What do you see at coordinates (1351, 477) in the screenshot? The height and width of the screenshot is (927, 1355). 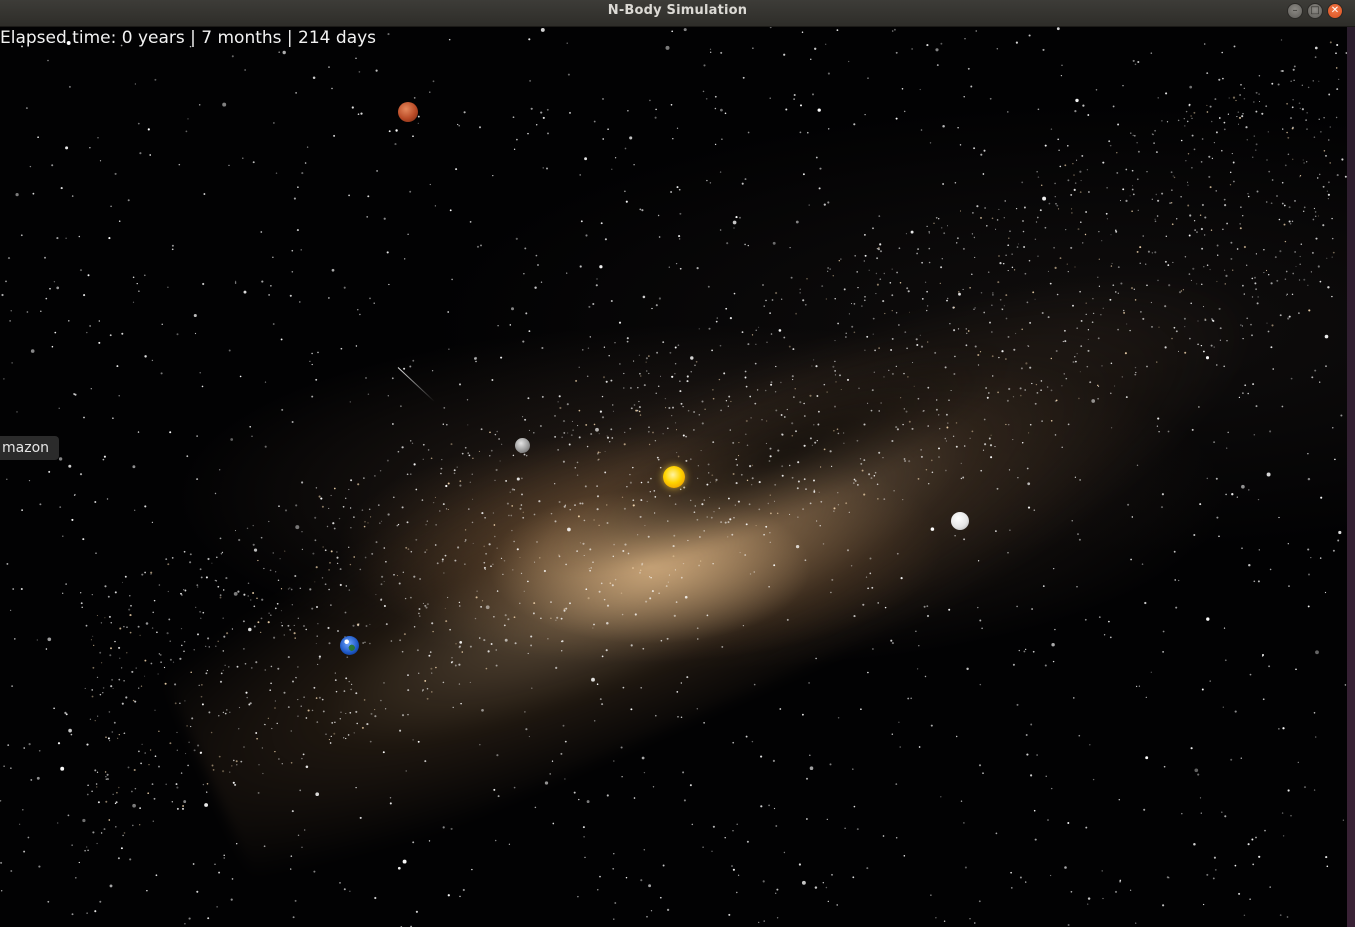 I see `desktop-edge` at bounding box center [1351, 477].